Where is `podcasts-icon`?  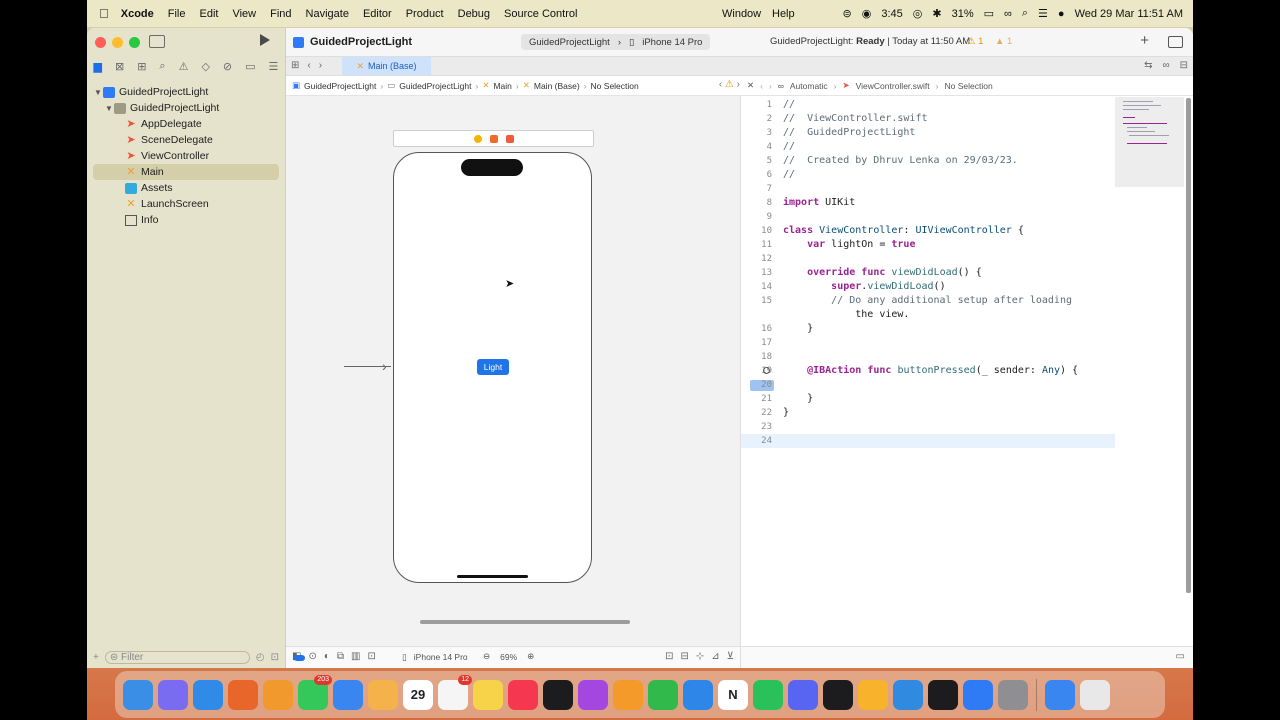 podcasts-icon is located at coordinates (593, 694).